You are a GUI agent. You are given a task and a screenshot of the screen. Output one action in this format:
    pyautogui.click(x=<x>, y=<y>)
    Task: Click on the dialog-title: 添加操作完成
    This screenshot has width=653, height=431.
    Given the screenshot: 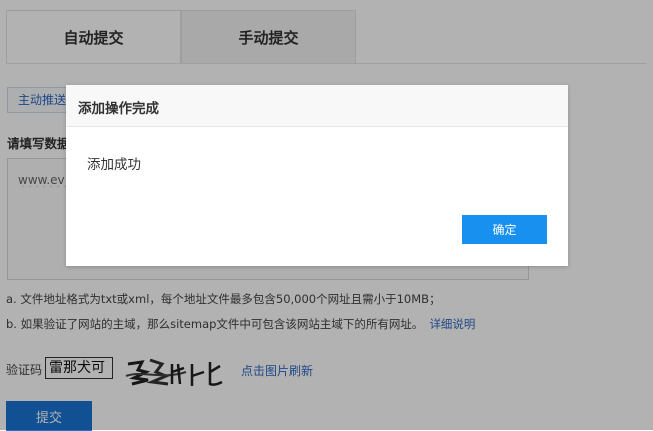 What is the action you would take?
    pyautogui.click(x=118, y=109)
    